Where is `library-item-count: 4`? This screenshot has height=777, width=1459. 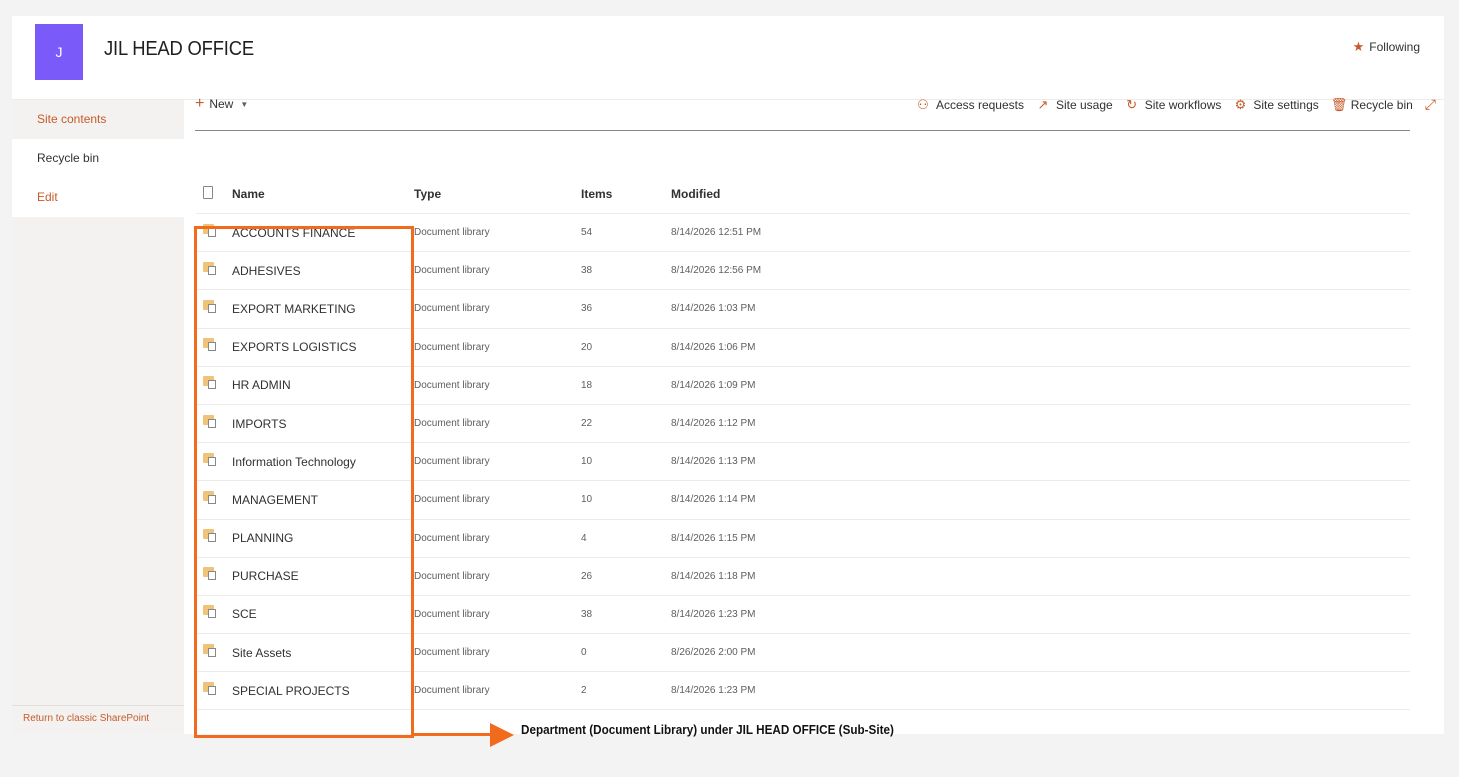 library-item-count: 4 is located at coordinates (584, 538).